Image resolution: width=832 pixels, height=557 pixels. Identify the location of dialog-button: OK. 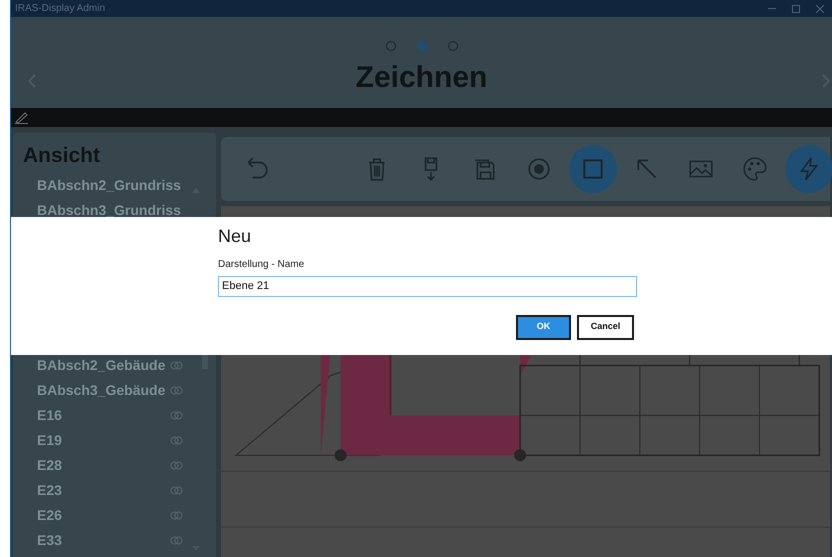
(543, 327).